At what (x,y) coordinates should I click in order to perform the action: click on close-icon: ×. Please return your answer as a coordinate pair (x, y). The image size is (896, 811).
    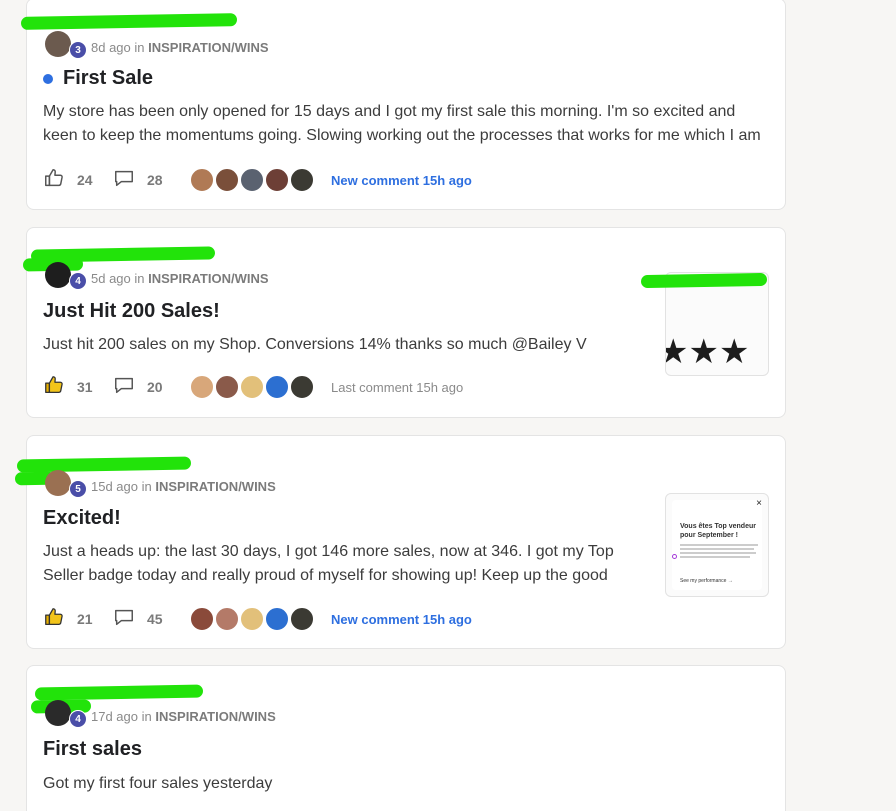
    Looking at the image, I should click on (759, 503).